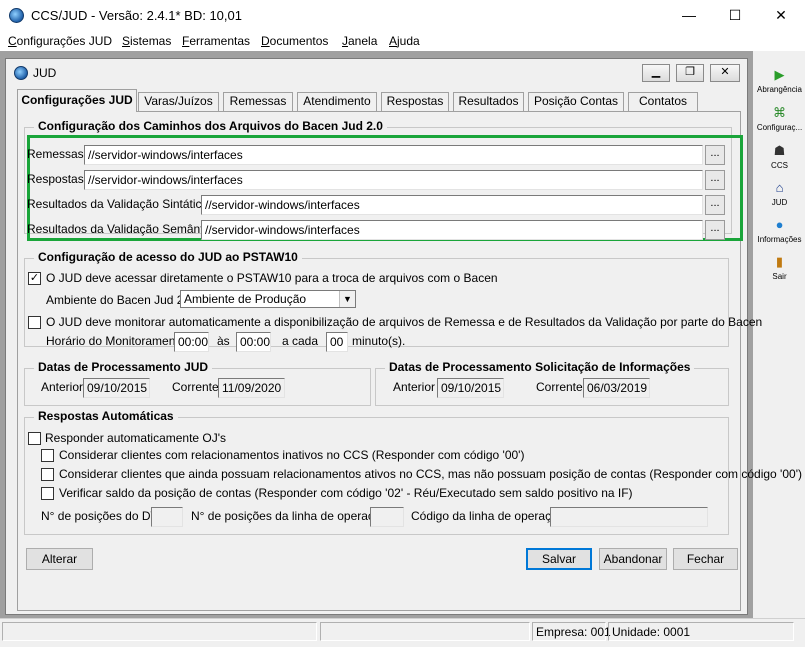 This screenshot has width=805, height=647. Describe the element at coordinates (45, 73) in the screenshot. I see `child-title: JUD` at that location.